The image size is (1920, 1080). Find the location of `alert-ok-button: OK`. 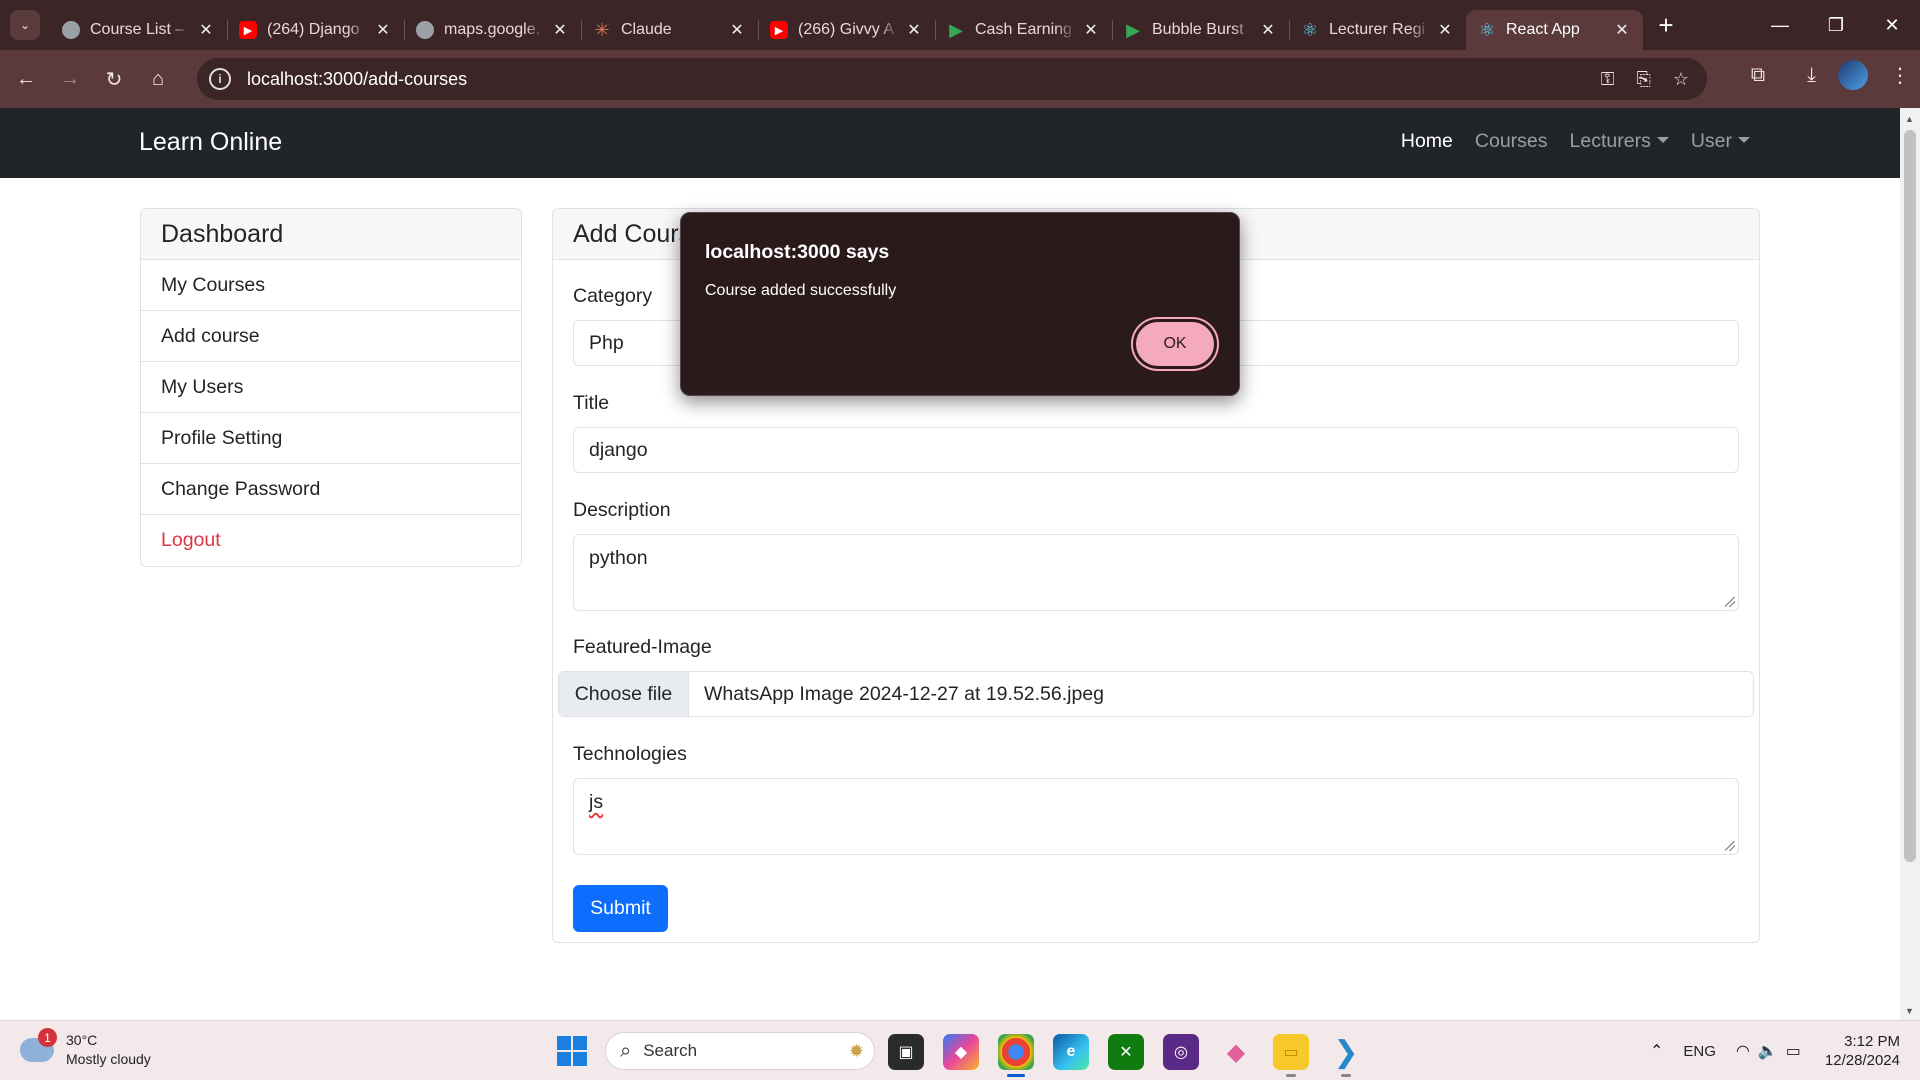

alert-ok-button: OK is located at coordinates (1175, 344).